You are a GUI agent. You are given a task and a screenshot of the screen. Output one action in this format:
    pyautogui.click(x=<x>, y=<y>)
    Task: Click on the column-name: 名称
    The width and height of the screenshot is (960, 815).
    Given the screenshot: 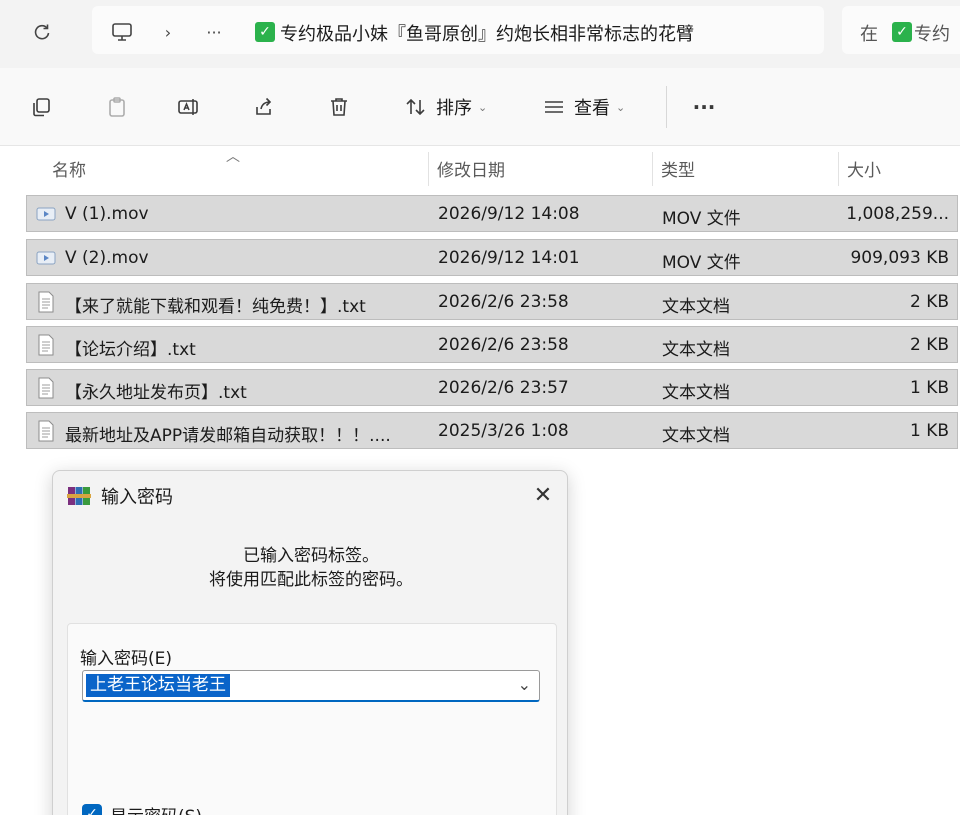 What is the action you would take?
    pyautogui.click(x=69, y=168)
    